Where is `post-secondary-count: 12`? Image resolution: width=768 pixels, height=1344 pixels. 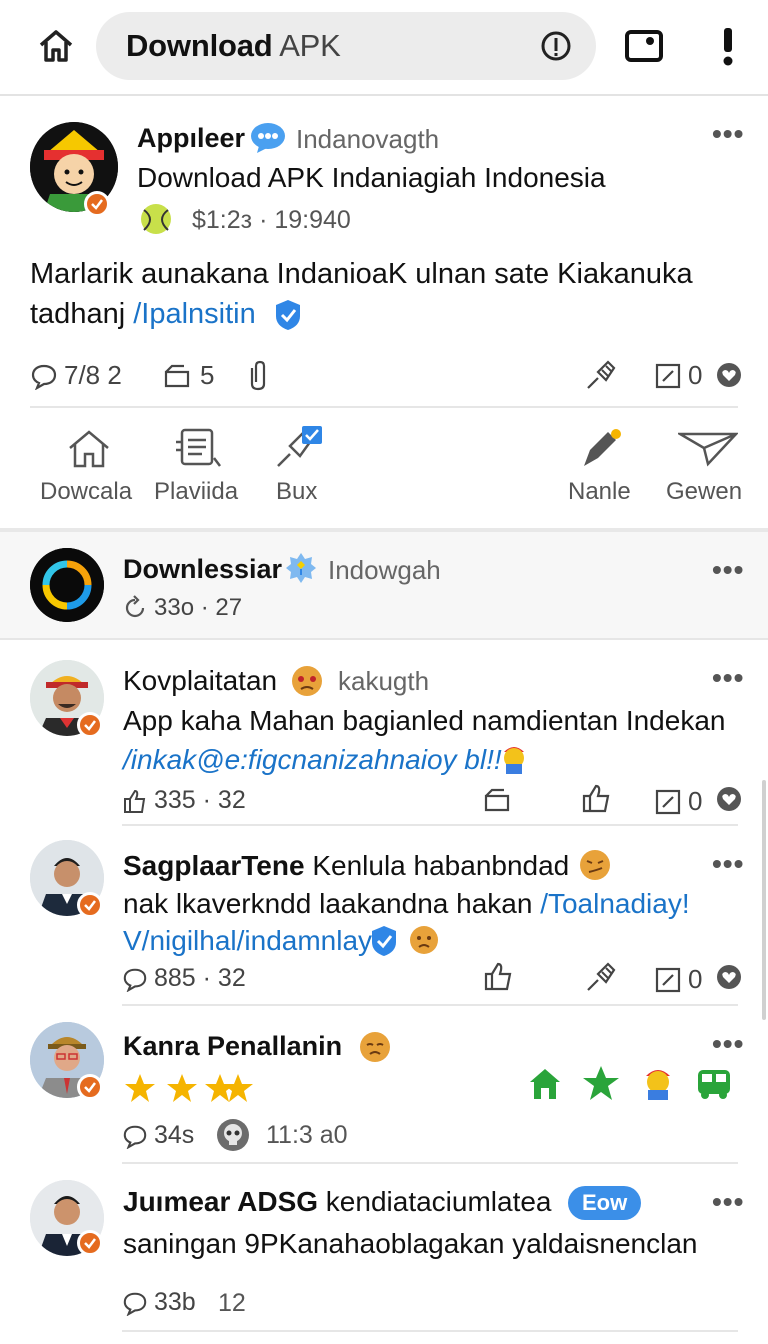
post-secondary-count: 12 is located at coordinates (232, 1303).